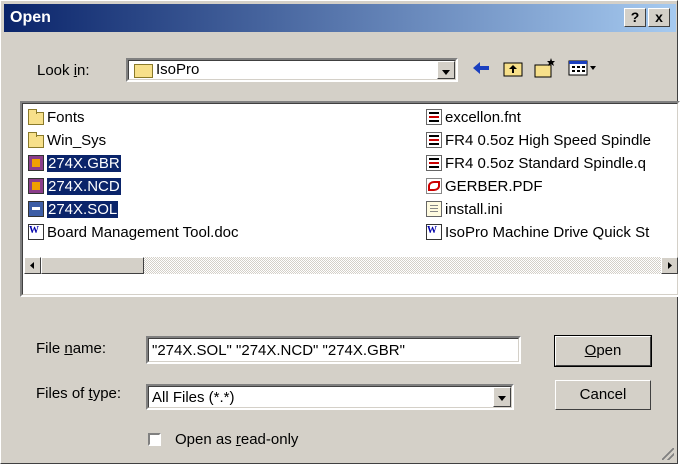 Image resolution: width=680 pixels, height=466 pixels. Describe the element at coordinates (143, 232) in the screenshot. I see `file-name-text: Board Management Tool.doc` at that location.